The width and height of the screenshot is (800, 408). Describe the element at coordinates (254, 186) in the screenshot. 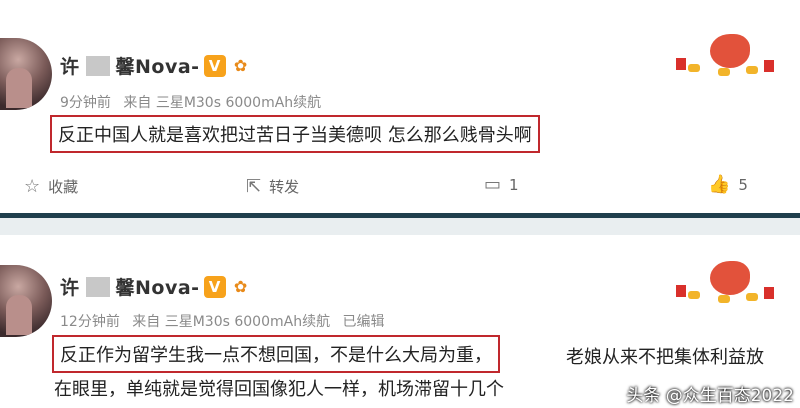

I see `repost-icon: ⇱` at that location.